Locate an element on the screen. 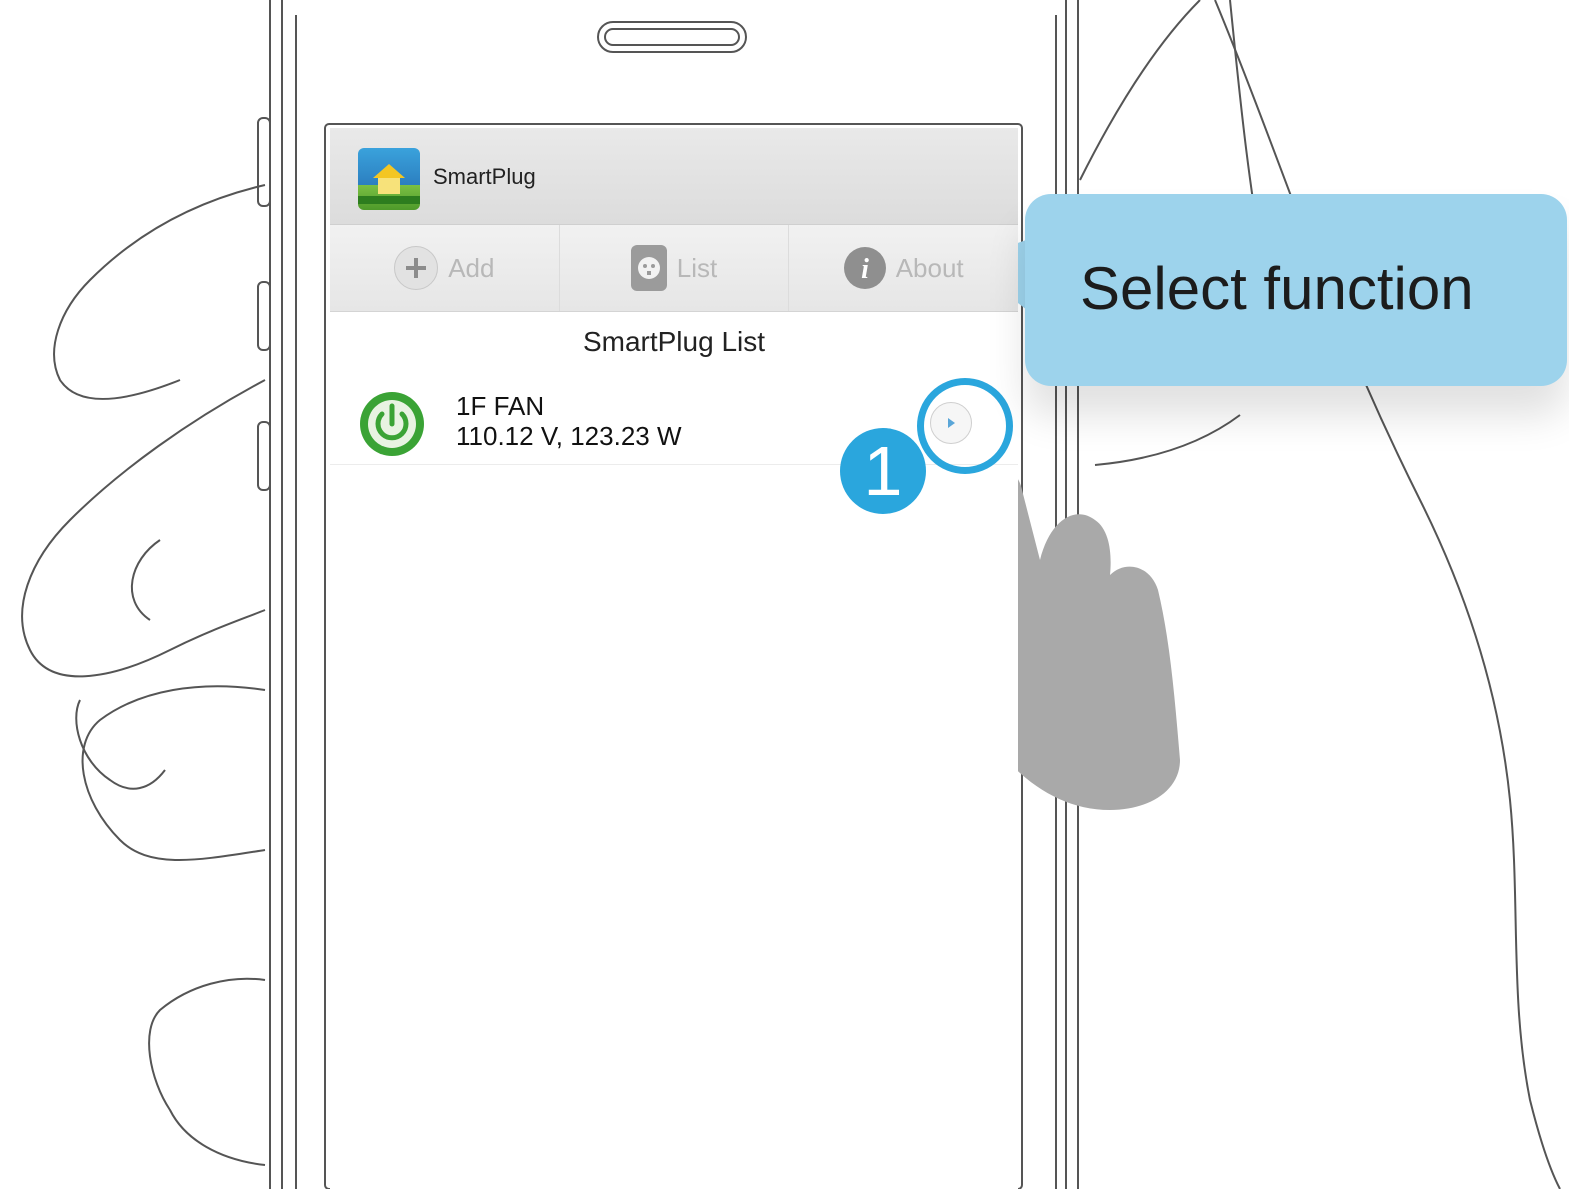 The width and height of the screenshot is (1569, 1189). info-icon: i is located at coordinates (864, 268).